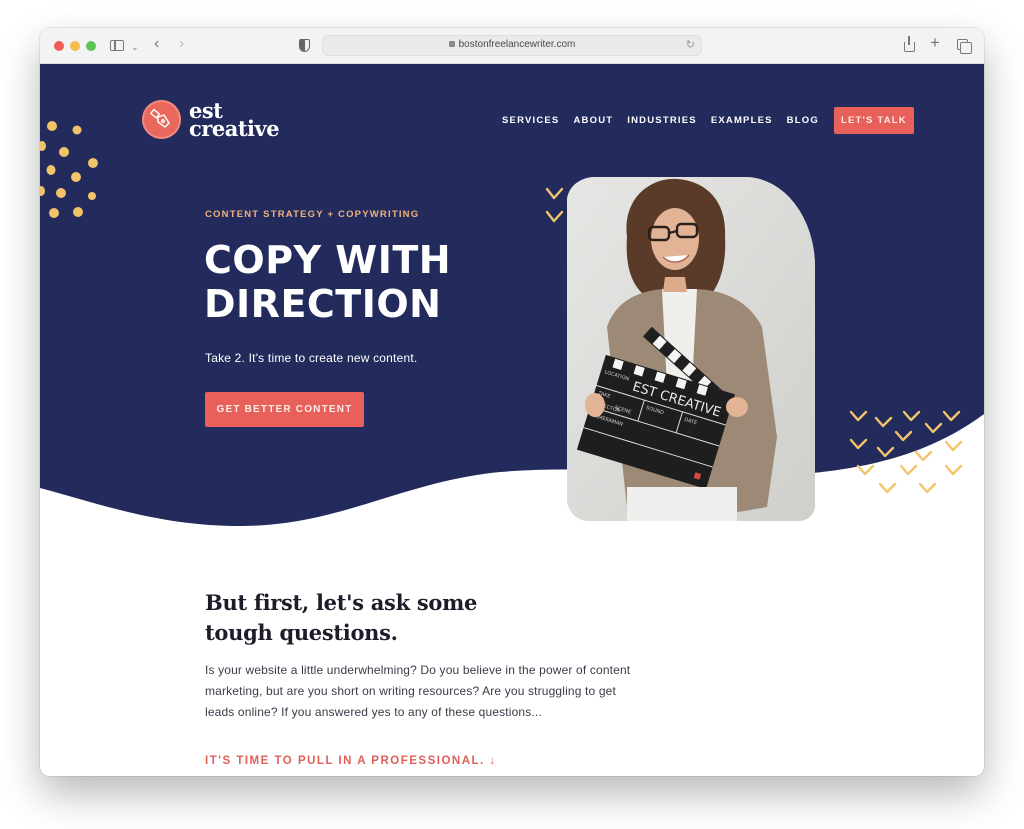 Image resolution: width=1024 pixels, height=829 pixels. What do you see at coordinates (328, 260) in the screenshot?
I see `hero-title-line-1: COPY WITH` at bounding box center [328, 260].